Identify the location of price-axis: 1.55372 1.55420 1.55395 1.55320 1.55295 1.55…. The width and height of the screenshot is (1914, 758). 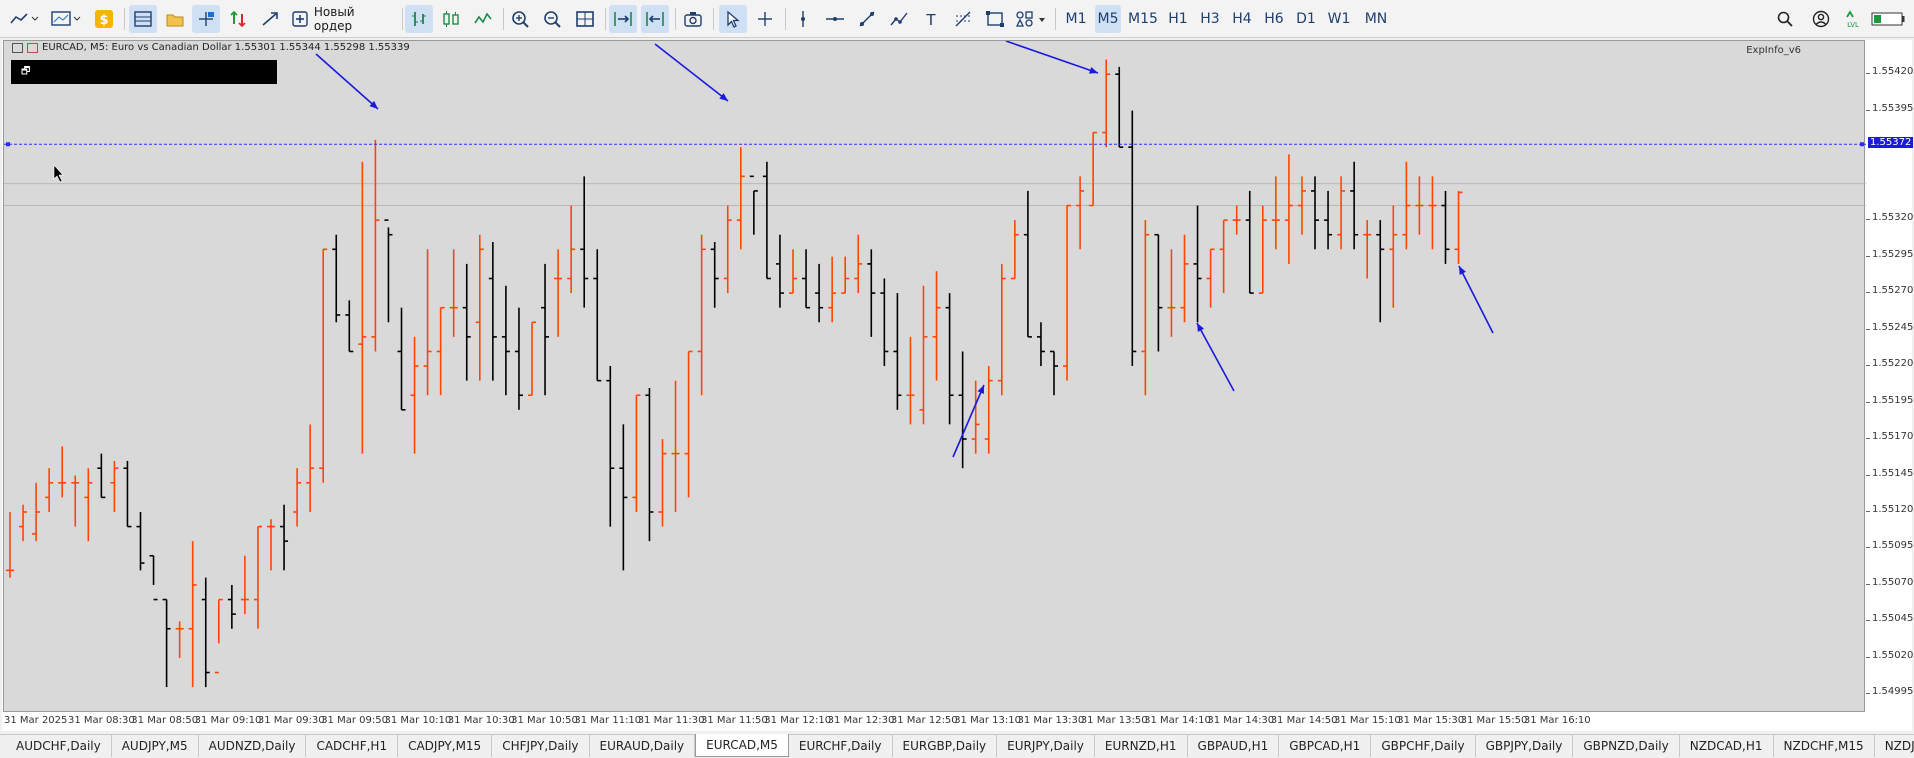
(1890, 376).